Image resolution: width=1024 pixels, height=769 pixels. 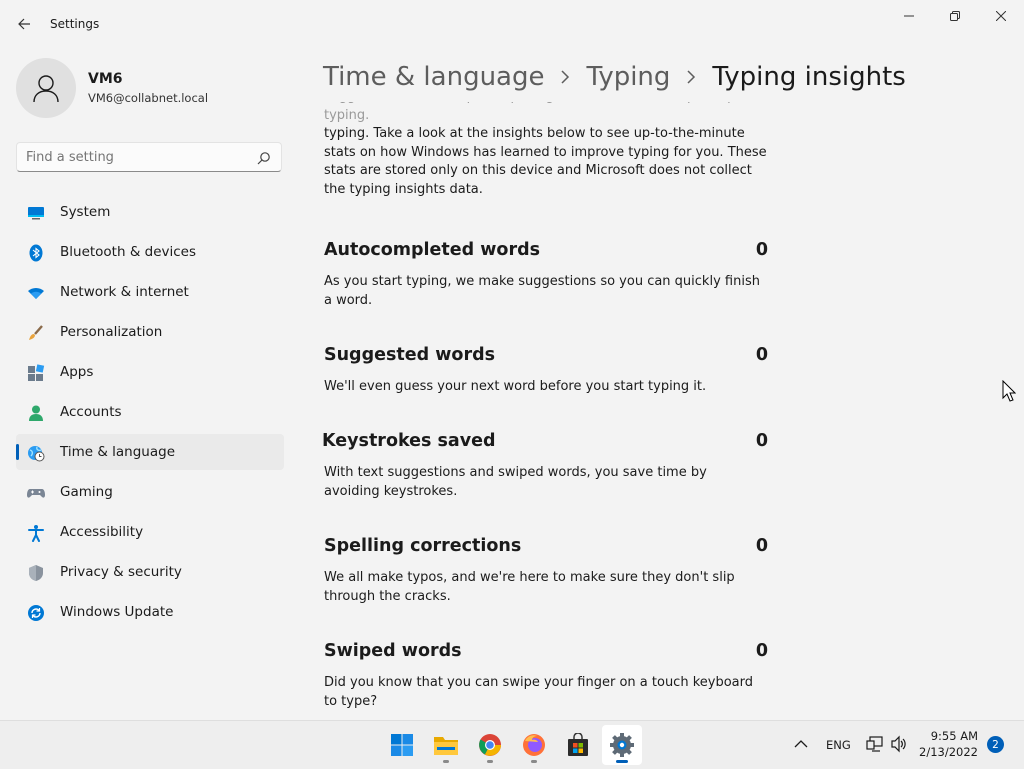 I want to click on bluetooth-icon, so click(x=36, y=253).